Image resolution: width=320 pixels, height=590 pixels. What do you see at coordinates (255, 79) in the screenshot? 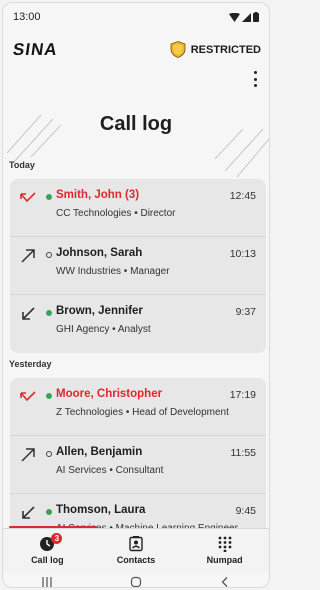
I see `more-options-icon` at bounding box center [255, 79].